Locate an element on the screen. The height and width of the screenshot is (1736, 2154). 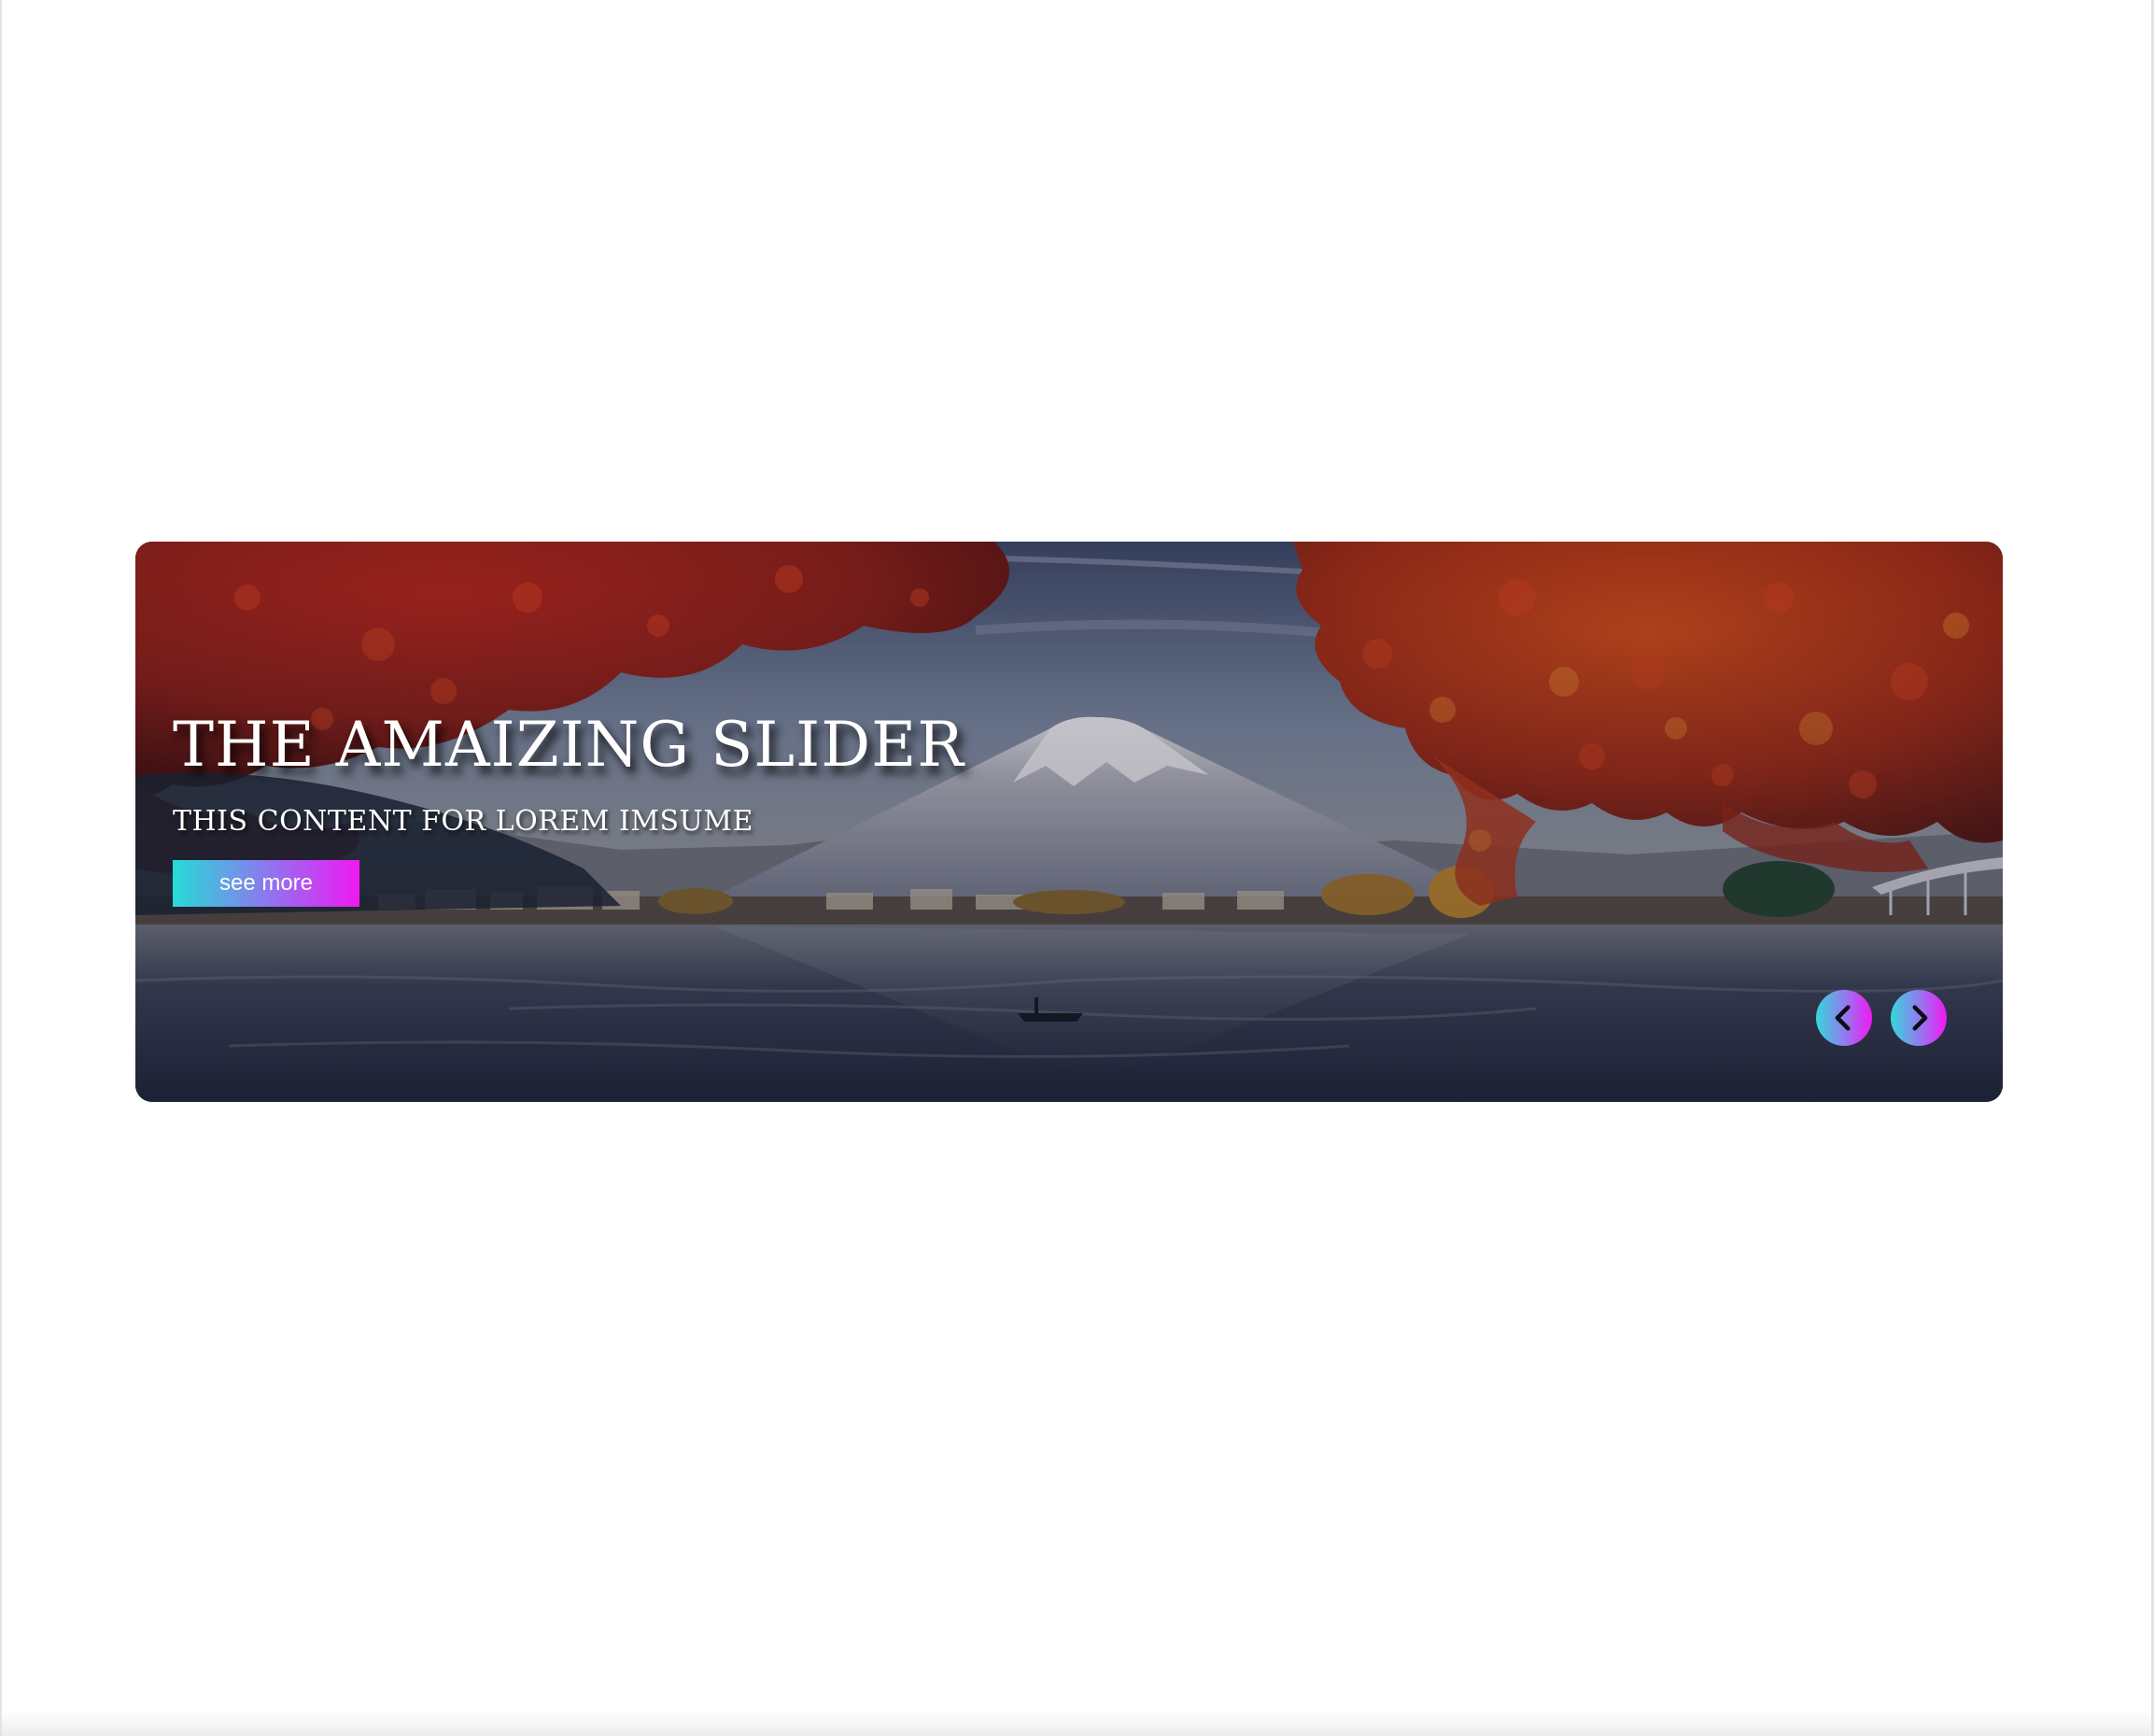
slide-subtitle: THIS CONTENT FOR LOREM IMSUME is located at coordinates (463, 821).